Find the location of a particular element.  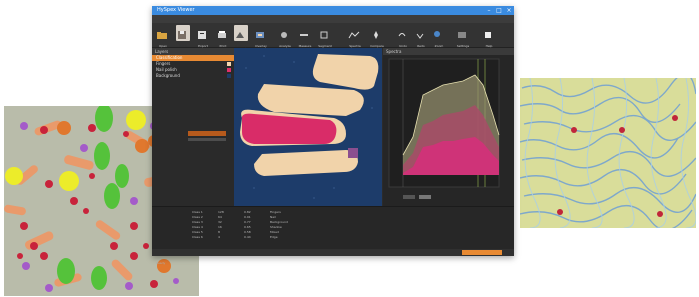

analyze-icon is located at coordinates (284, 35).